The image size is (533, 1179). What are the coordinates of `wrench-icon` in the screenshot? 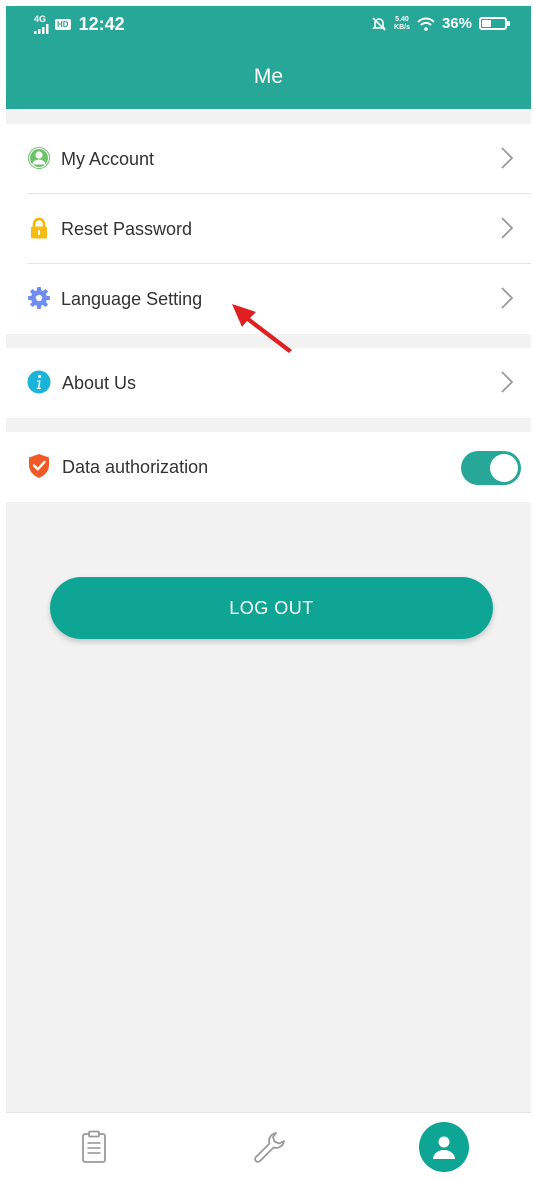 It's located at (269, 1147).